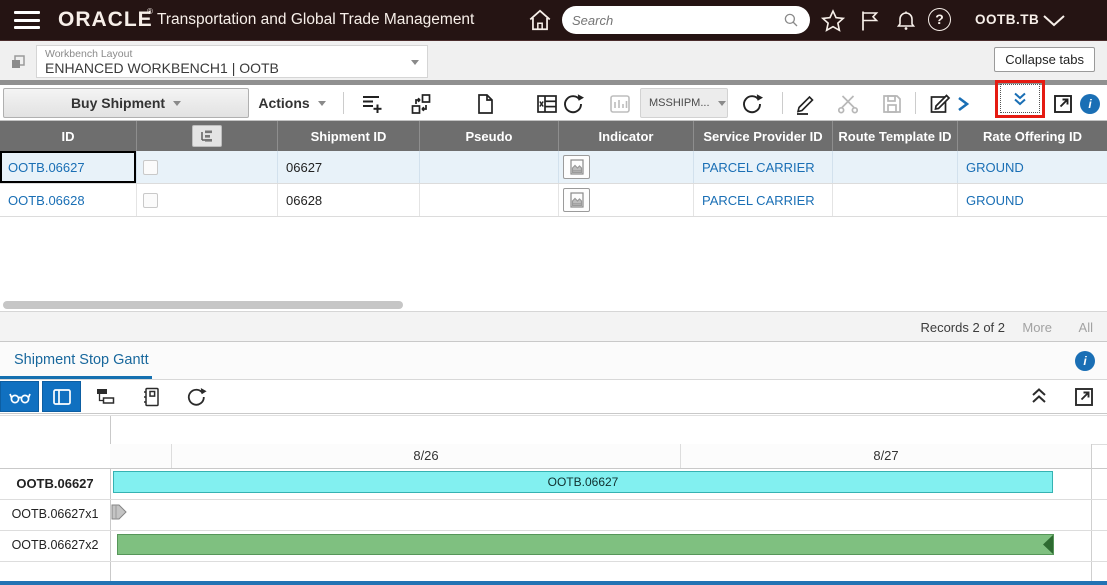 The height and width of the screenshot is (585, 1107). Describe the element at coordinates (150, 11) in the screenshot. I see `registered-mark: ®` at that location.